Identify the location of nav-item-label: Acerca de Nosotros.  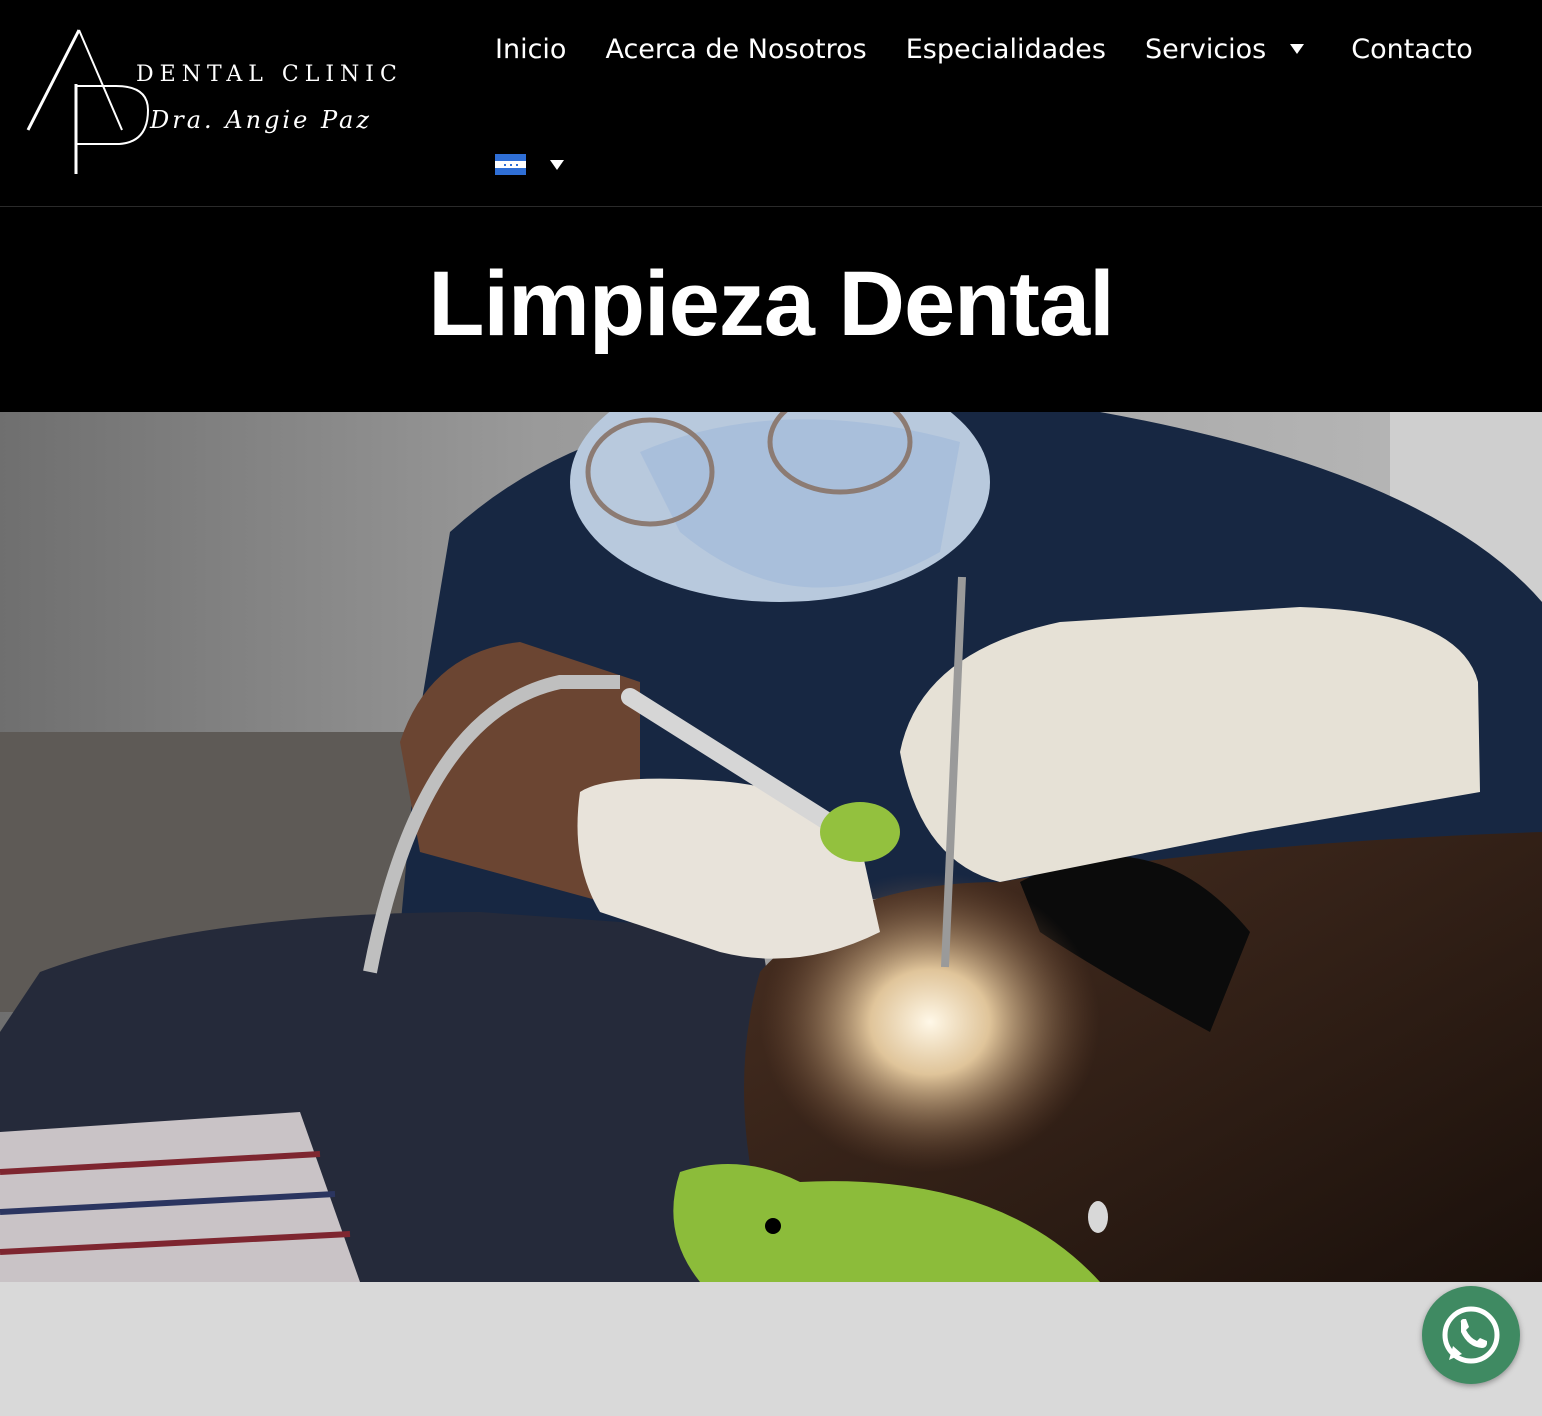
(736, 49).